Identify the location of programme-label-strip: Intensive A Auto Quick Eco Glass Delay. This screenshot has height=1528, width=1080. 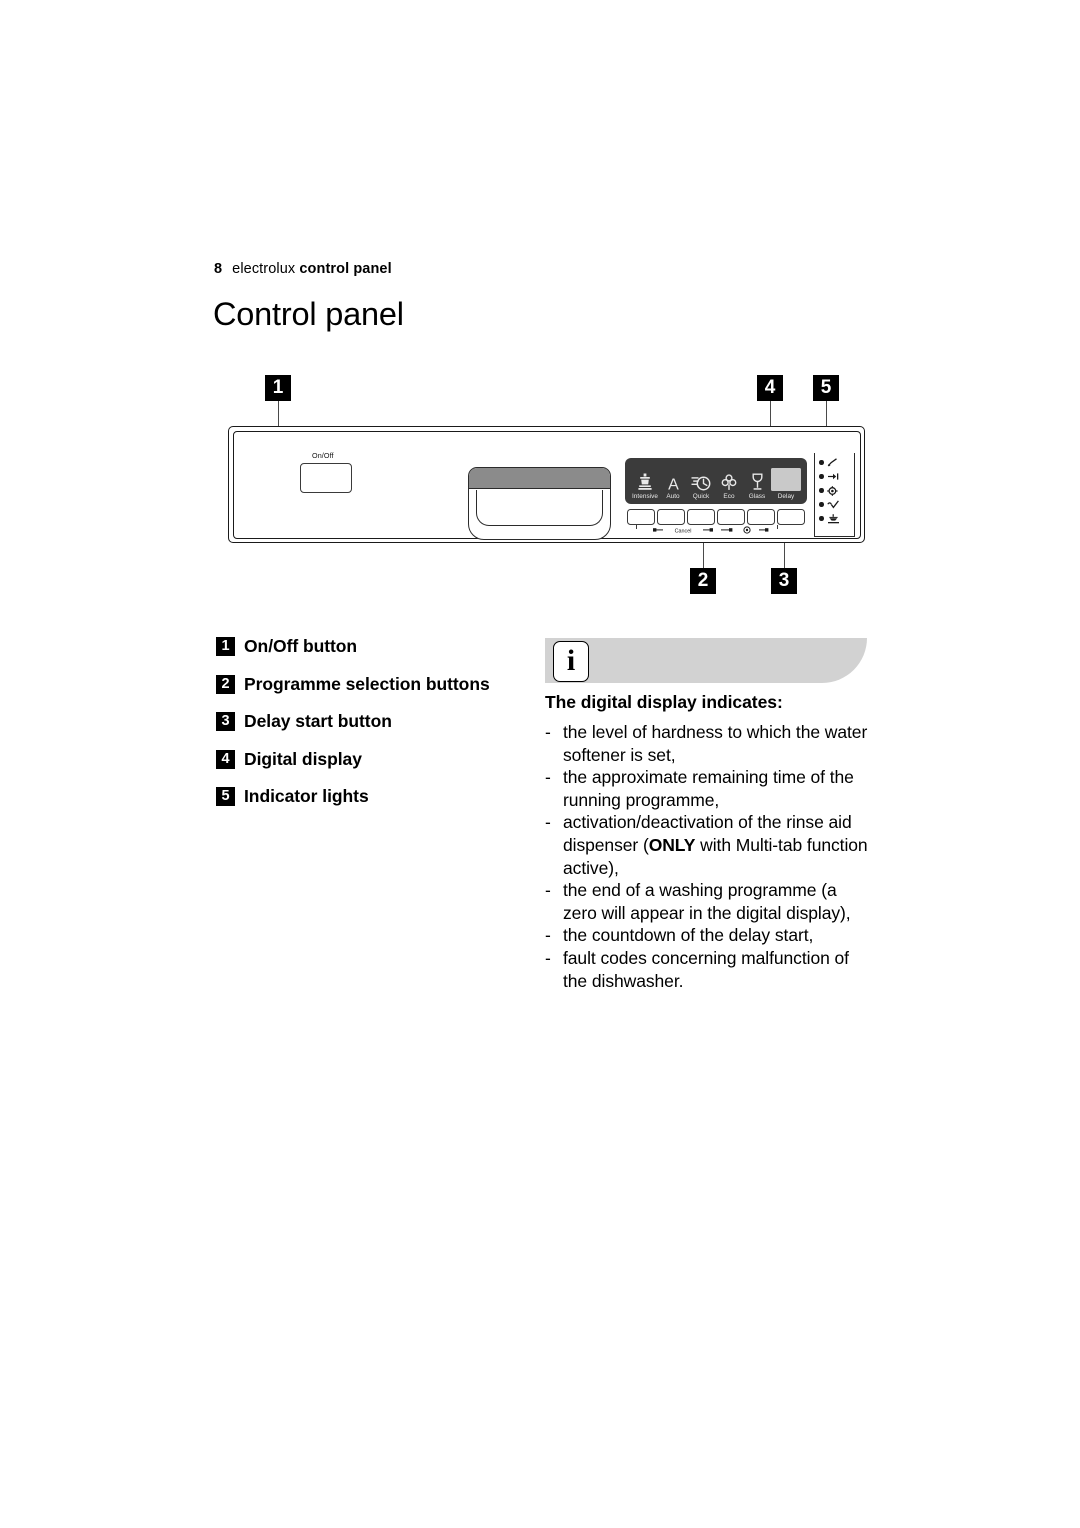
(716, 481).